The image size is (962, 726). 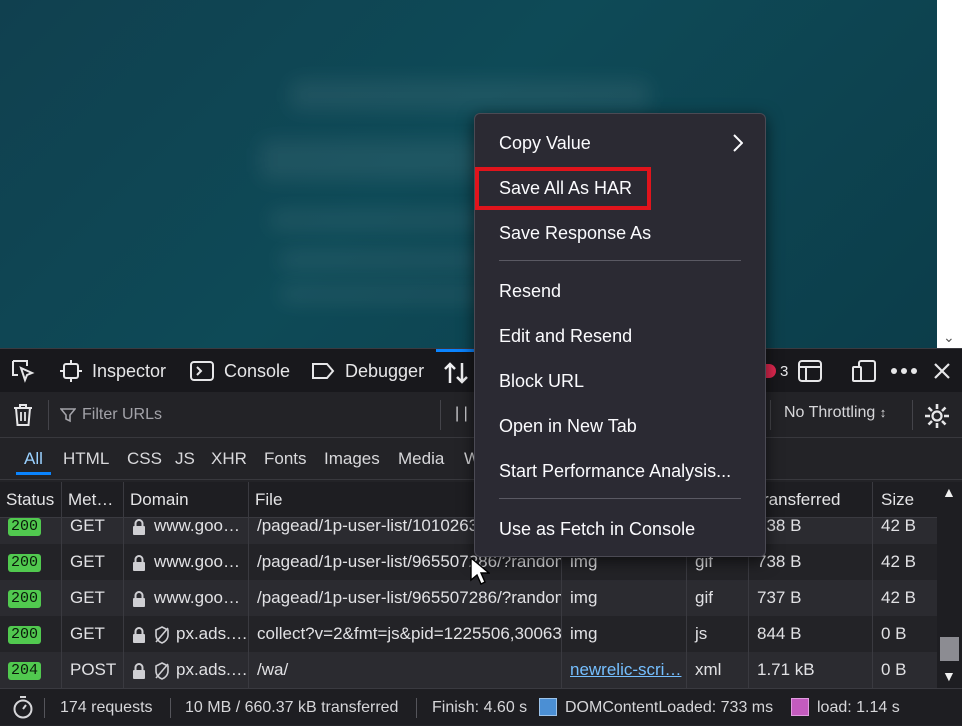 I want to click on error-icon, so click(x=771, y=371).